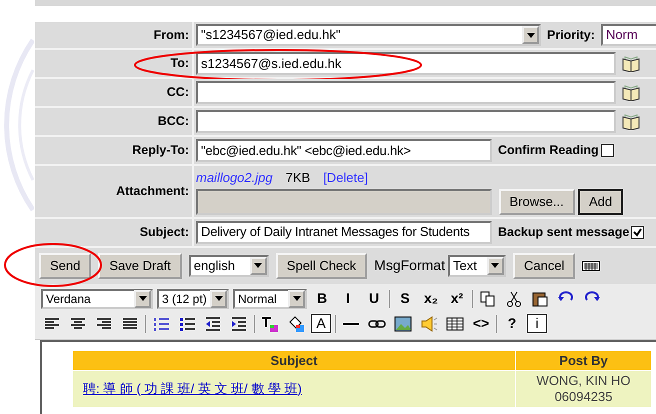 The width and height of the screenshot is (656, 414). Describe the element at coordinates (548, 151) in the screenshot. I see `checkbox-label: Confirm Reading` at that location.